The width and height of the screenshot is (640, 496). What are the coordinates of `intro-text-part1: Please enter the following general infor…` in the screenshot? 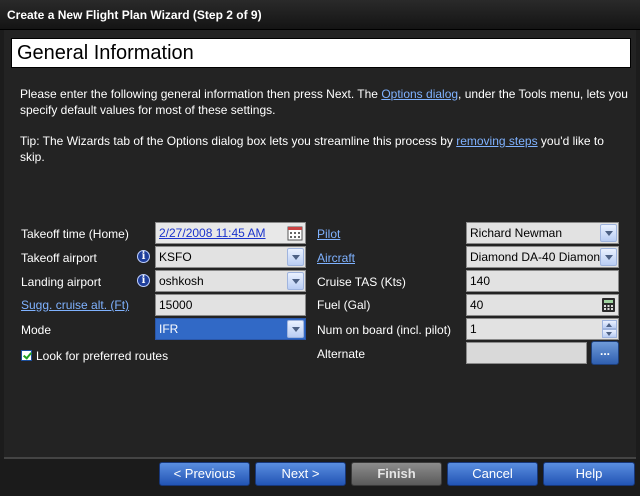 It's located at (201, 94).